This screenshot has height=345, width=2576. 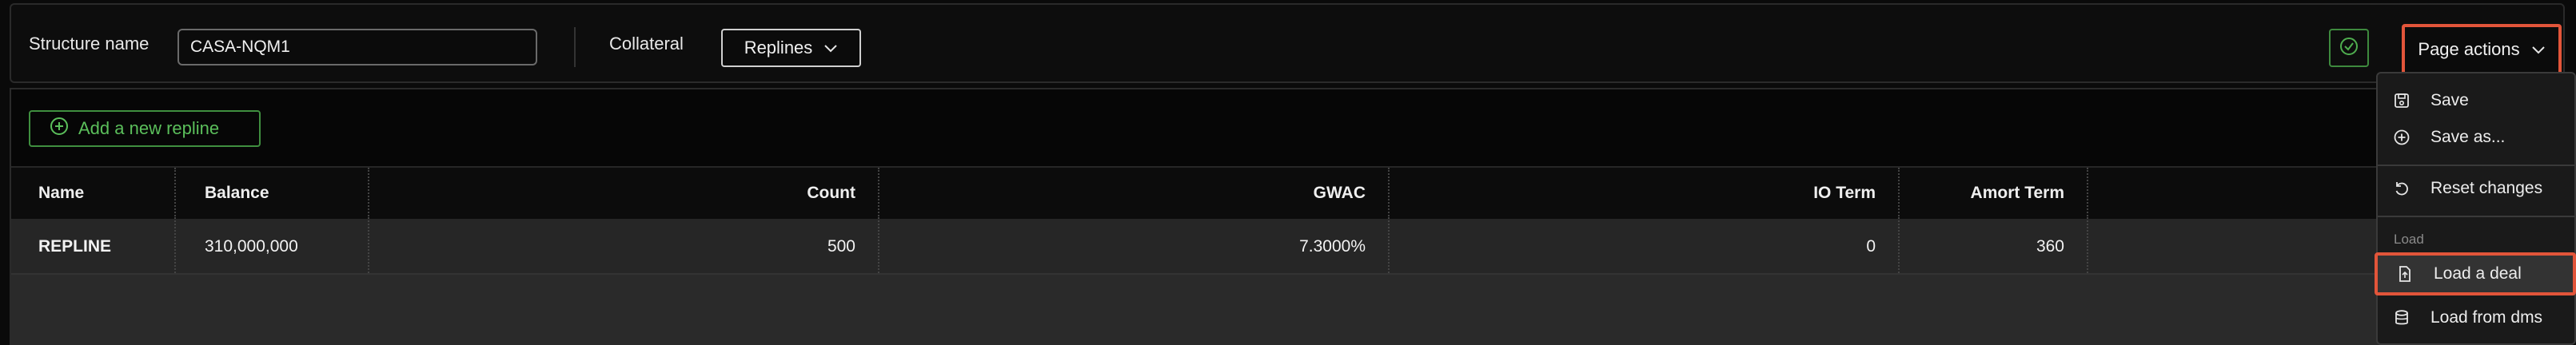 What do you see at coordinates (575, 47) in the screenshot?
I see `toolbar-divider` at bounding box center [575, 47].